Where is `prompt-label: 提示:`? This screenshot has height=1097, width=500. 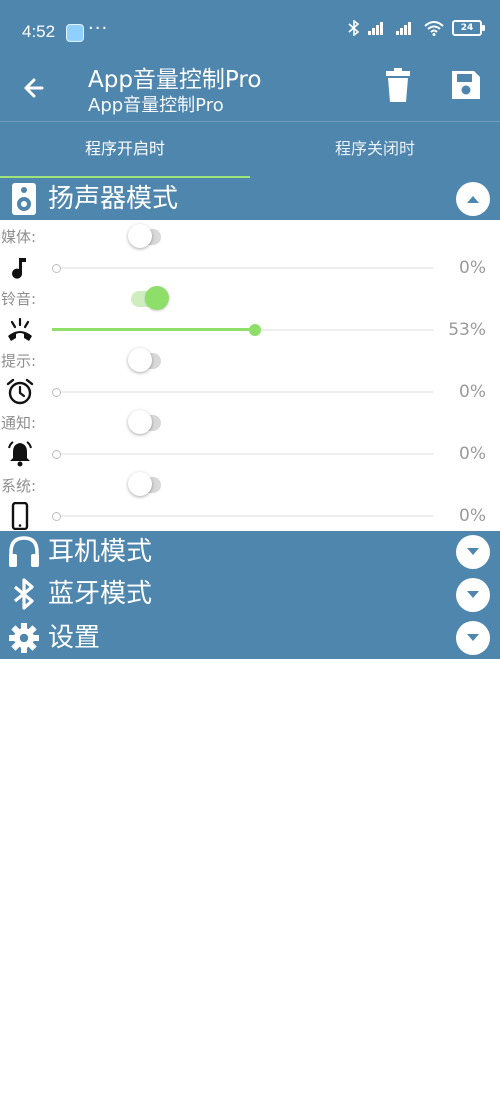
prompt-label: 提示: is located at coordinates (19, 361).